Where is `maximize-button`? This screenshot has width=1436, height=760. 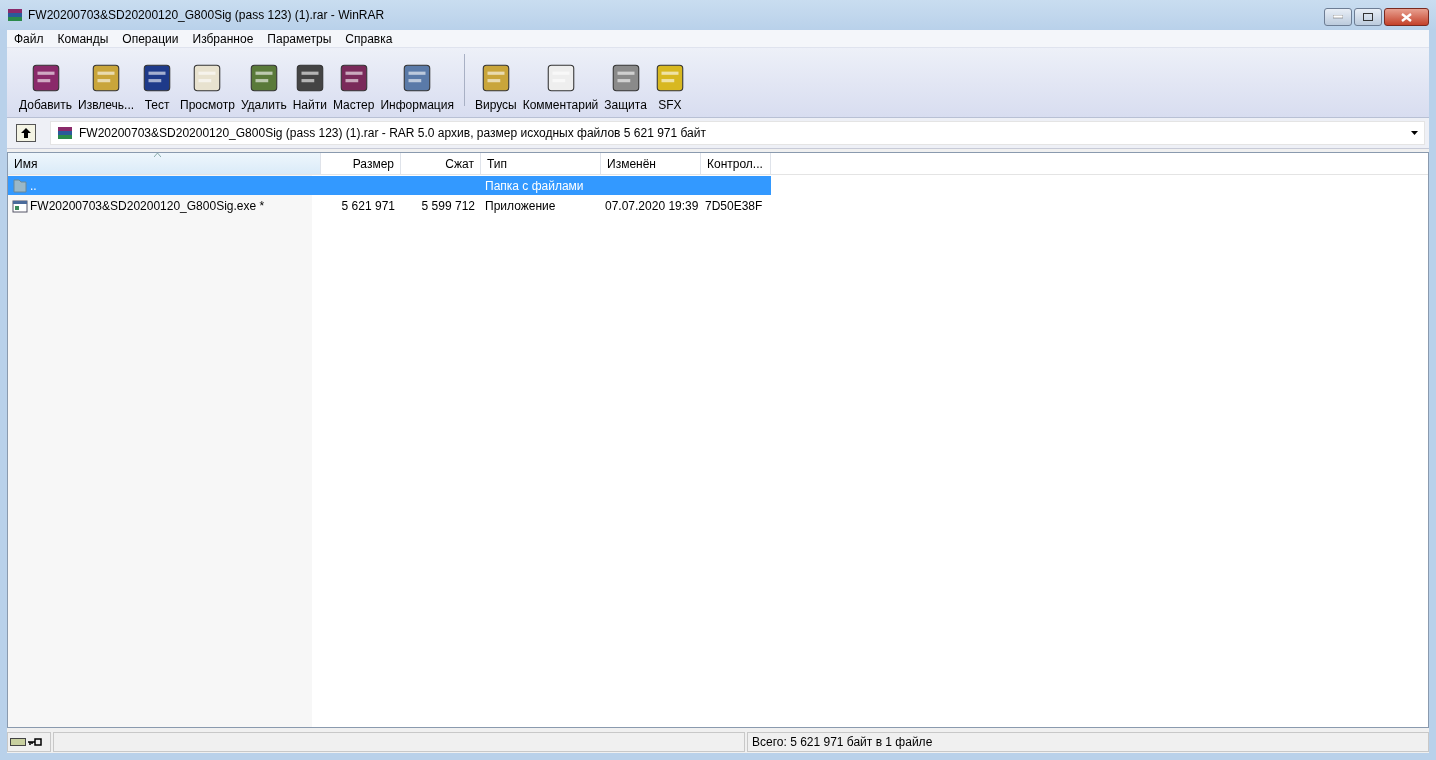 maximize-button is located at coordinates (1368, 17).